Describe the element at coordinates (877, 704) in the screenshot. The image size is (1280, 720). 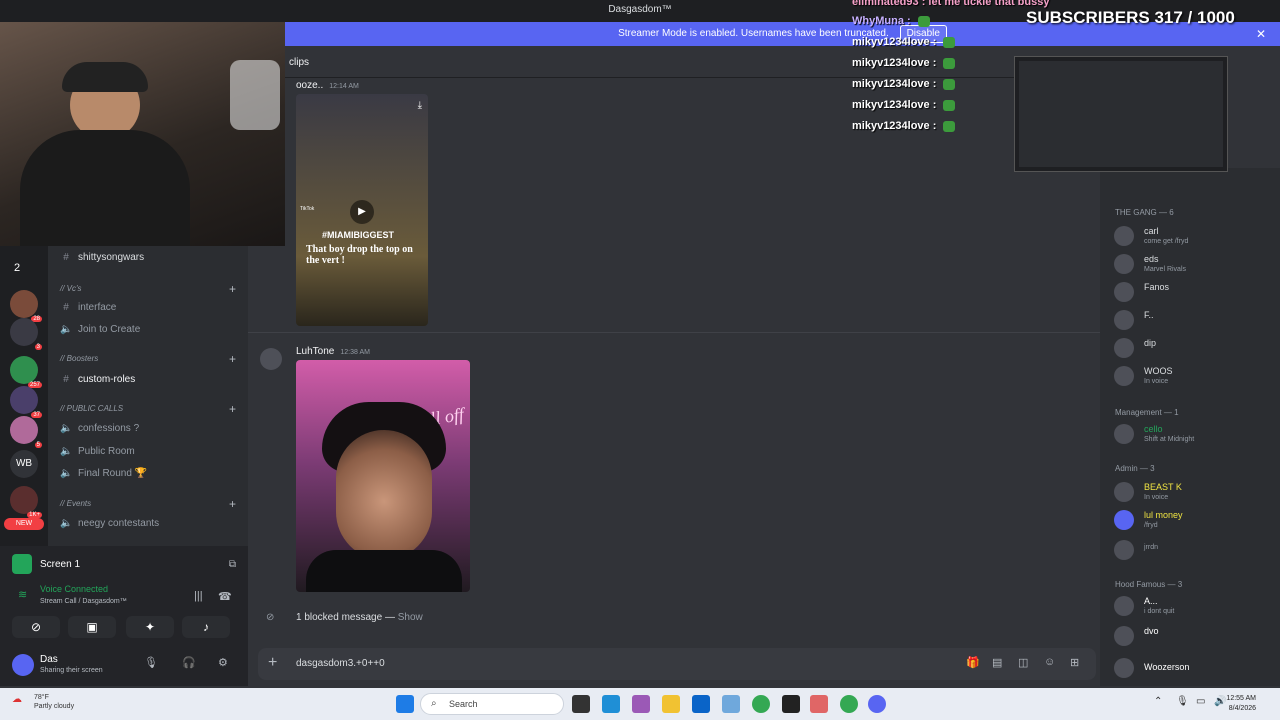
I see `discord-icon` at that location.